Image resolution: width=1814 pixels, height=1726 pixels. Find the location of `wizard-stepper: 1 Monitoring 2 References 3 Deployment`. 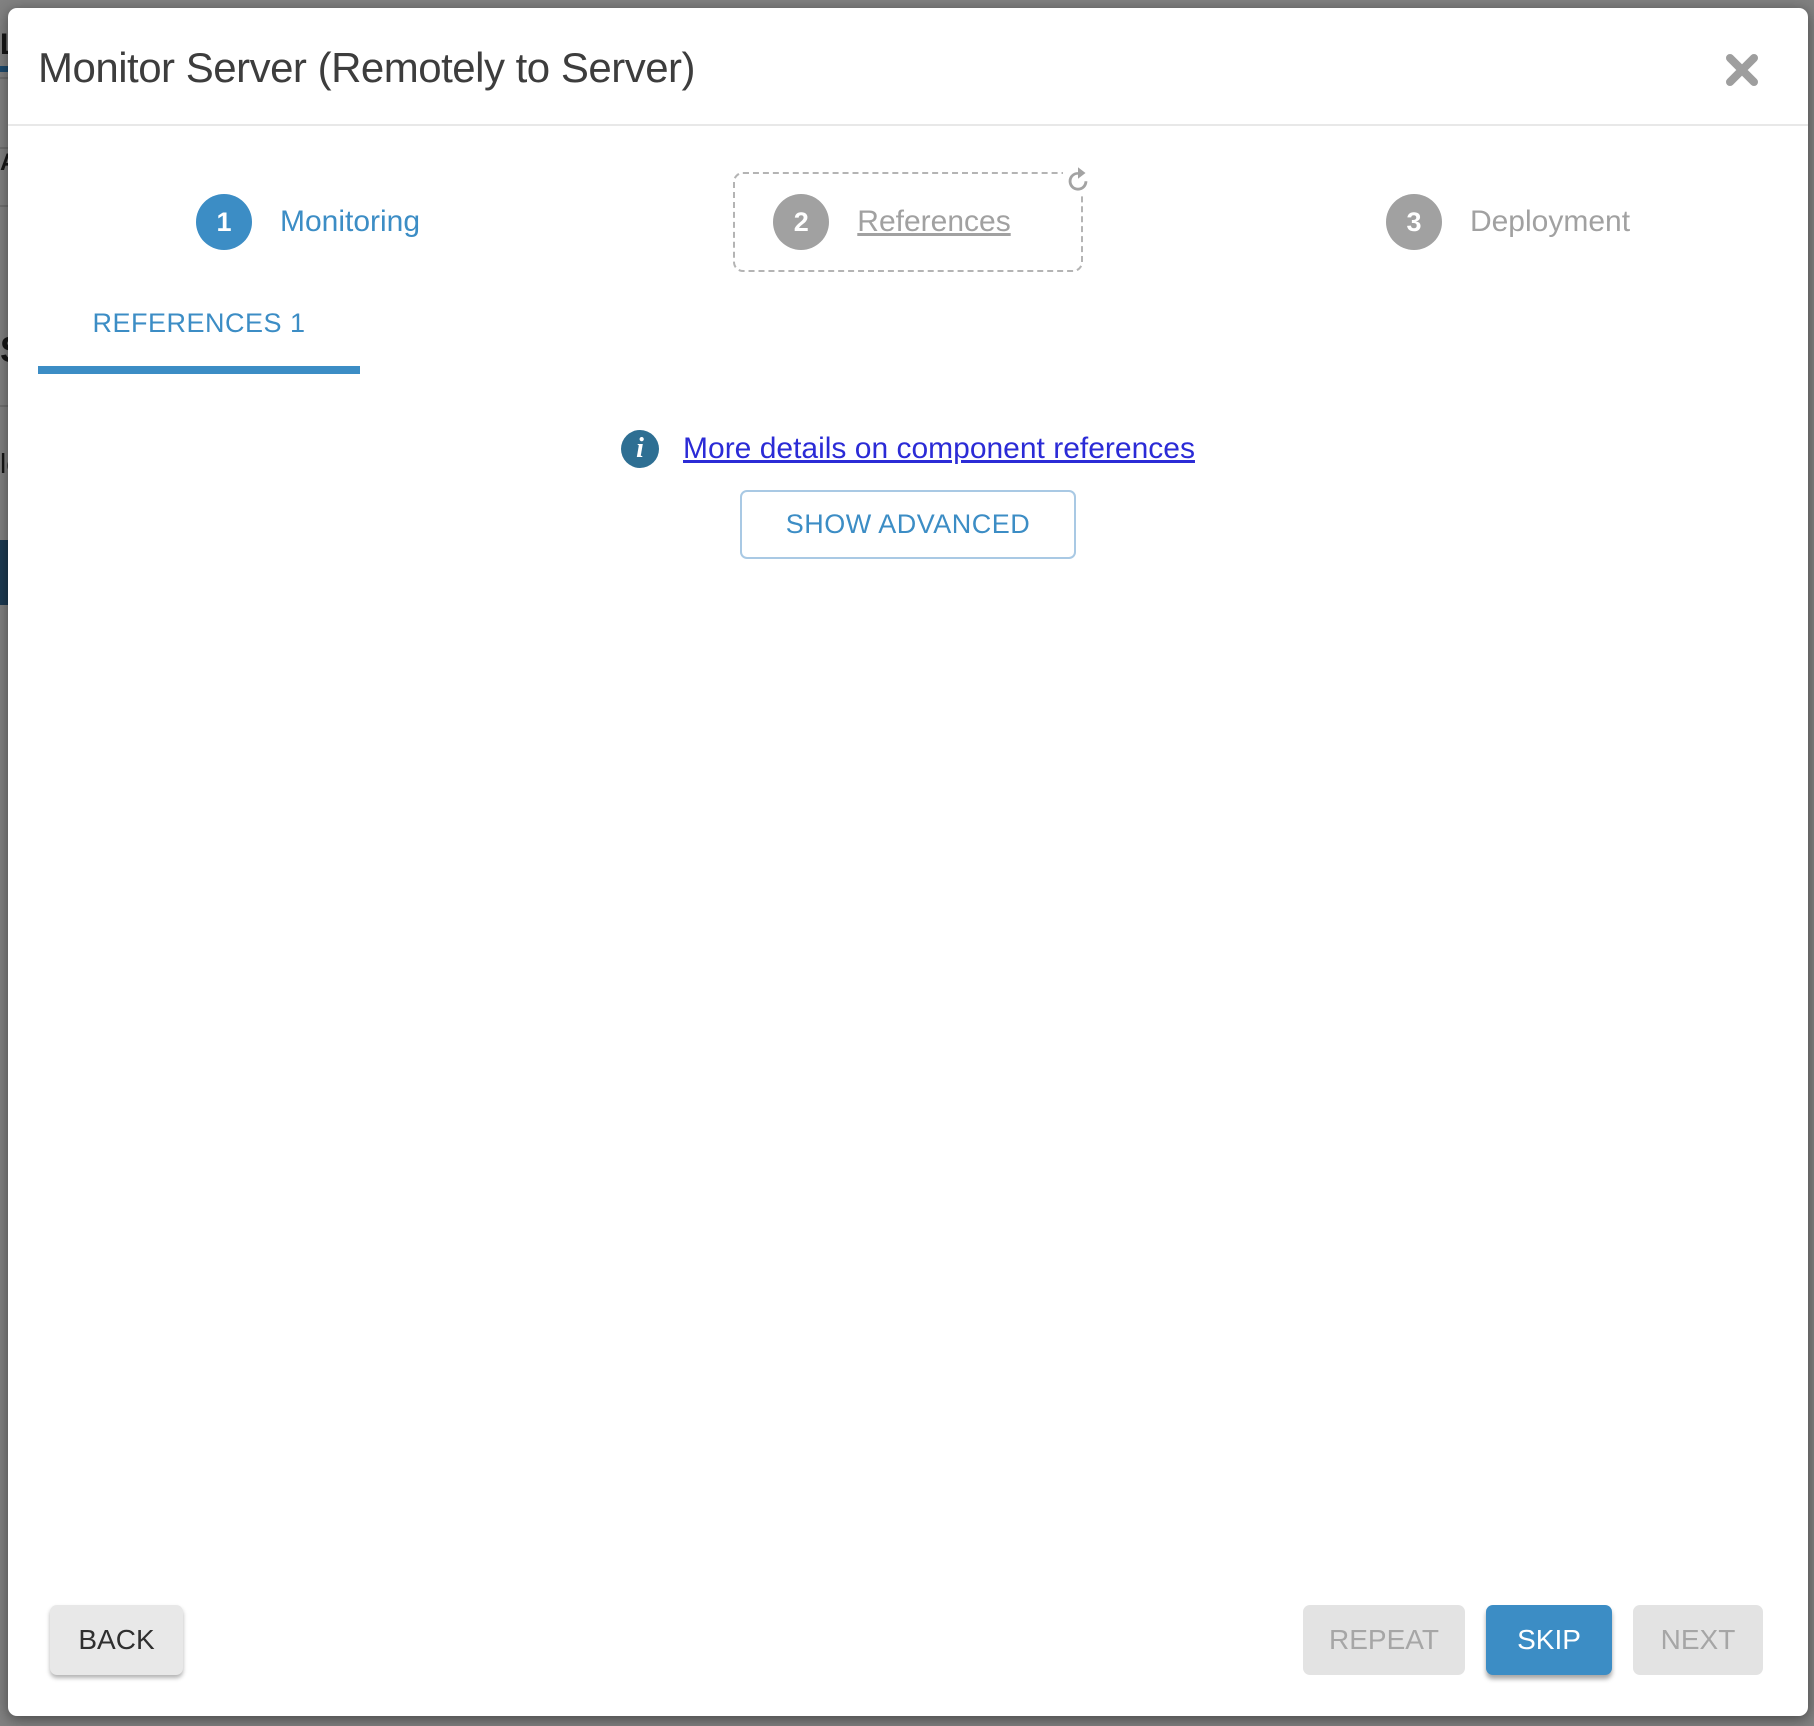

wizard-stepper: 1 Monitoring 2 References 3 Deployment is located at coordinates (908, 218).